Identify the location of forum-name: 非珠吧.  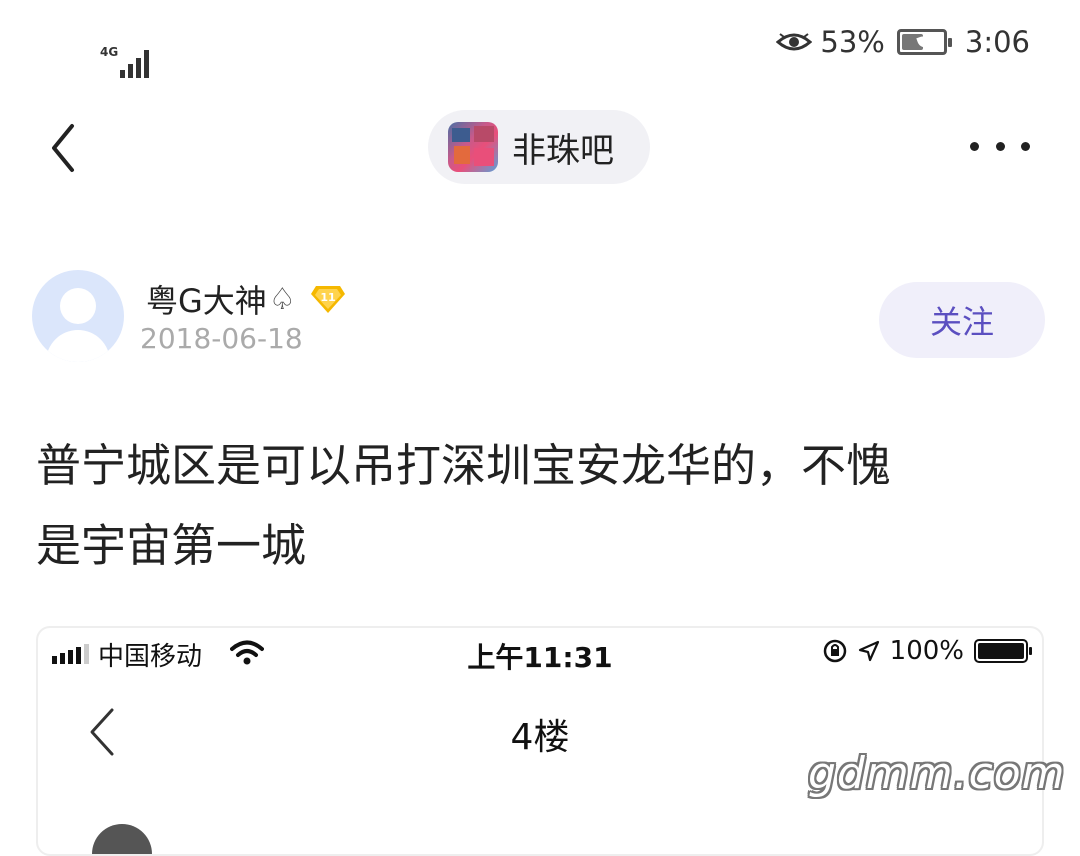
(563, 150).